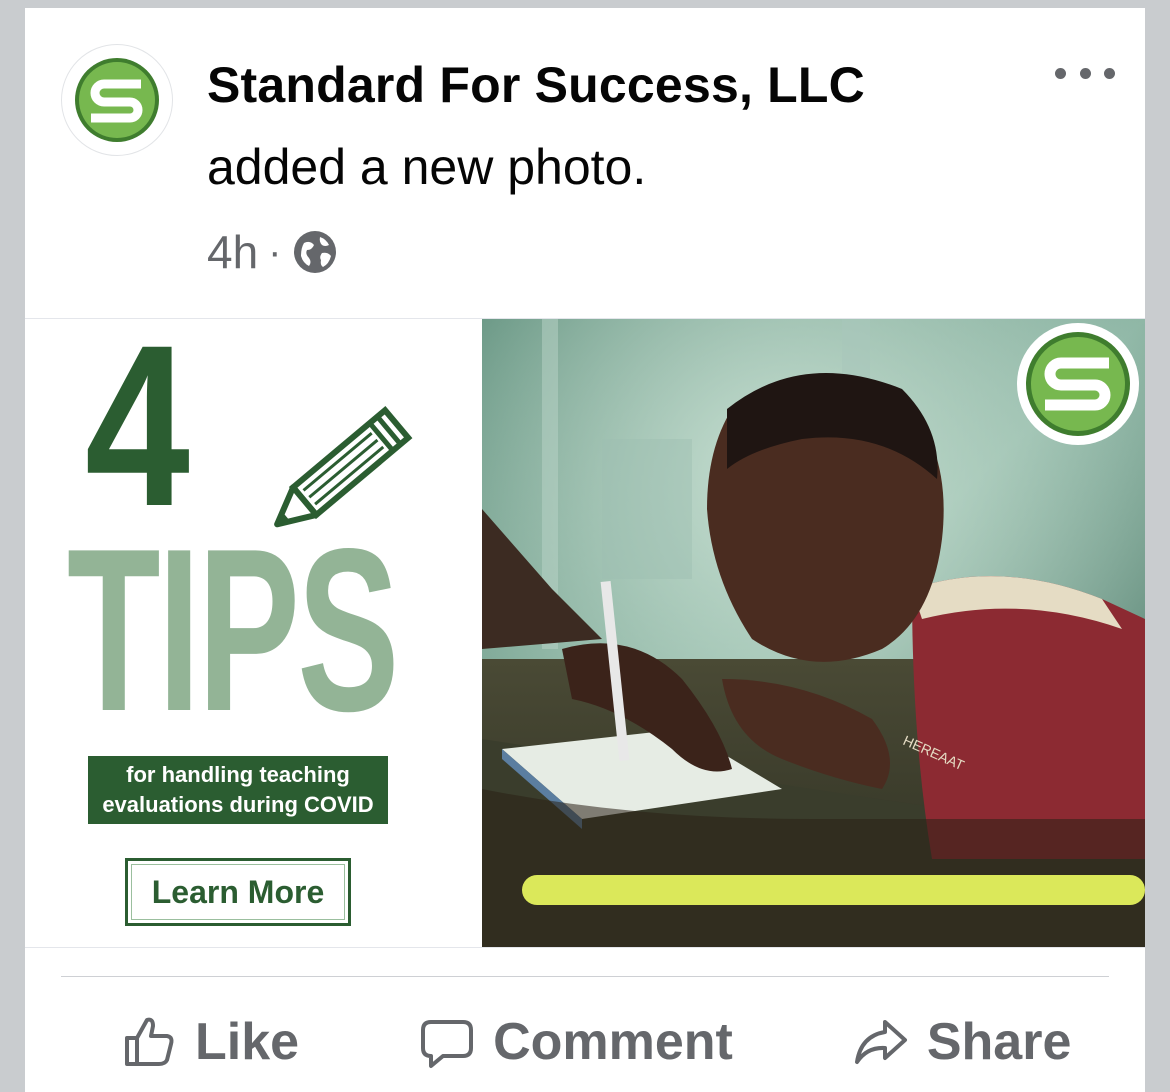 The height and width of the screenshot is (1092, 1170). I want to click on share-label: Share, so click(999, 1042).